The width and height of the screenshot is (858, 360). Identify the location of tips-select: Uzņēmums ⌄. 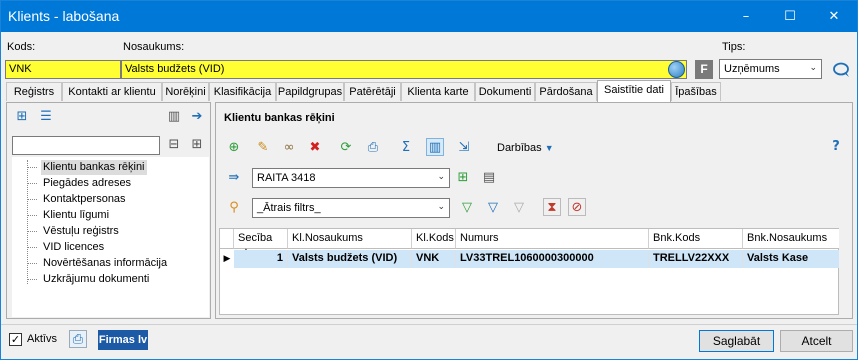
(770, 69).